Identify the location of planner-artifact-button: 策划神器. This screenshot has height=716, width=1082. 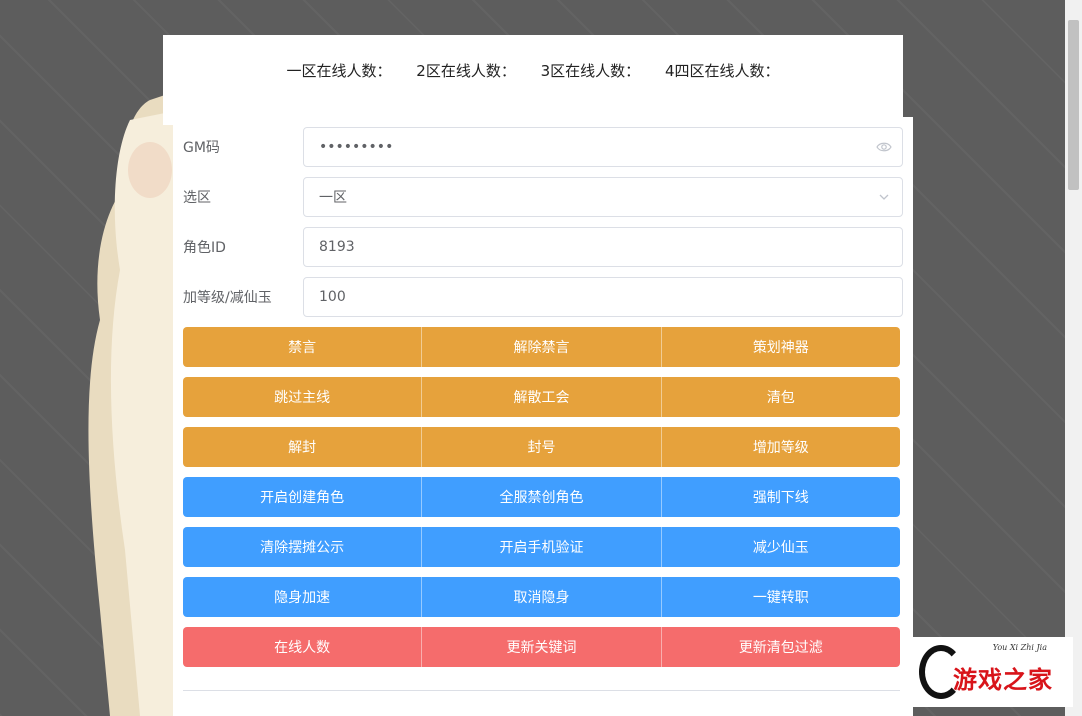
(780, 347).